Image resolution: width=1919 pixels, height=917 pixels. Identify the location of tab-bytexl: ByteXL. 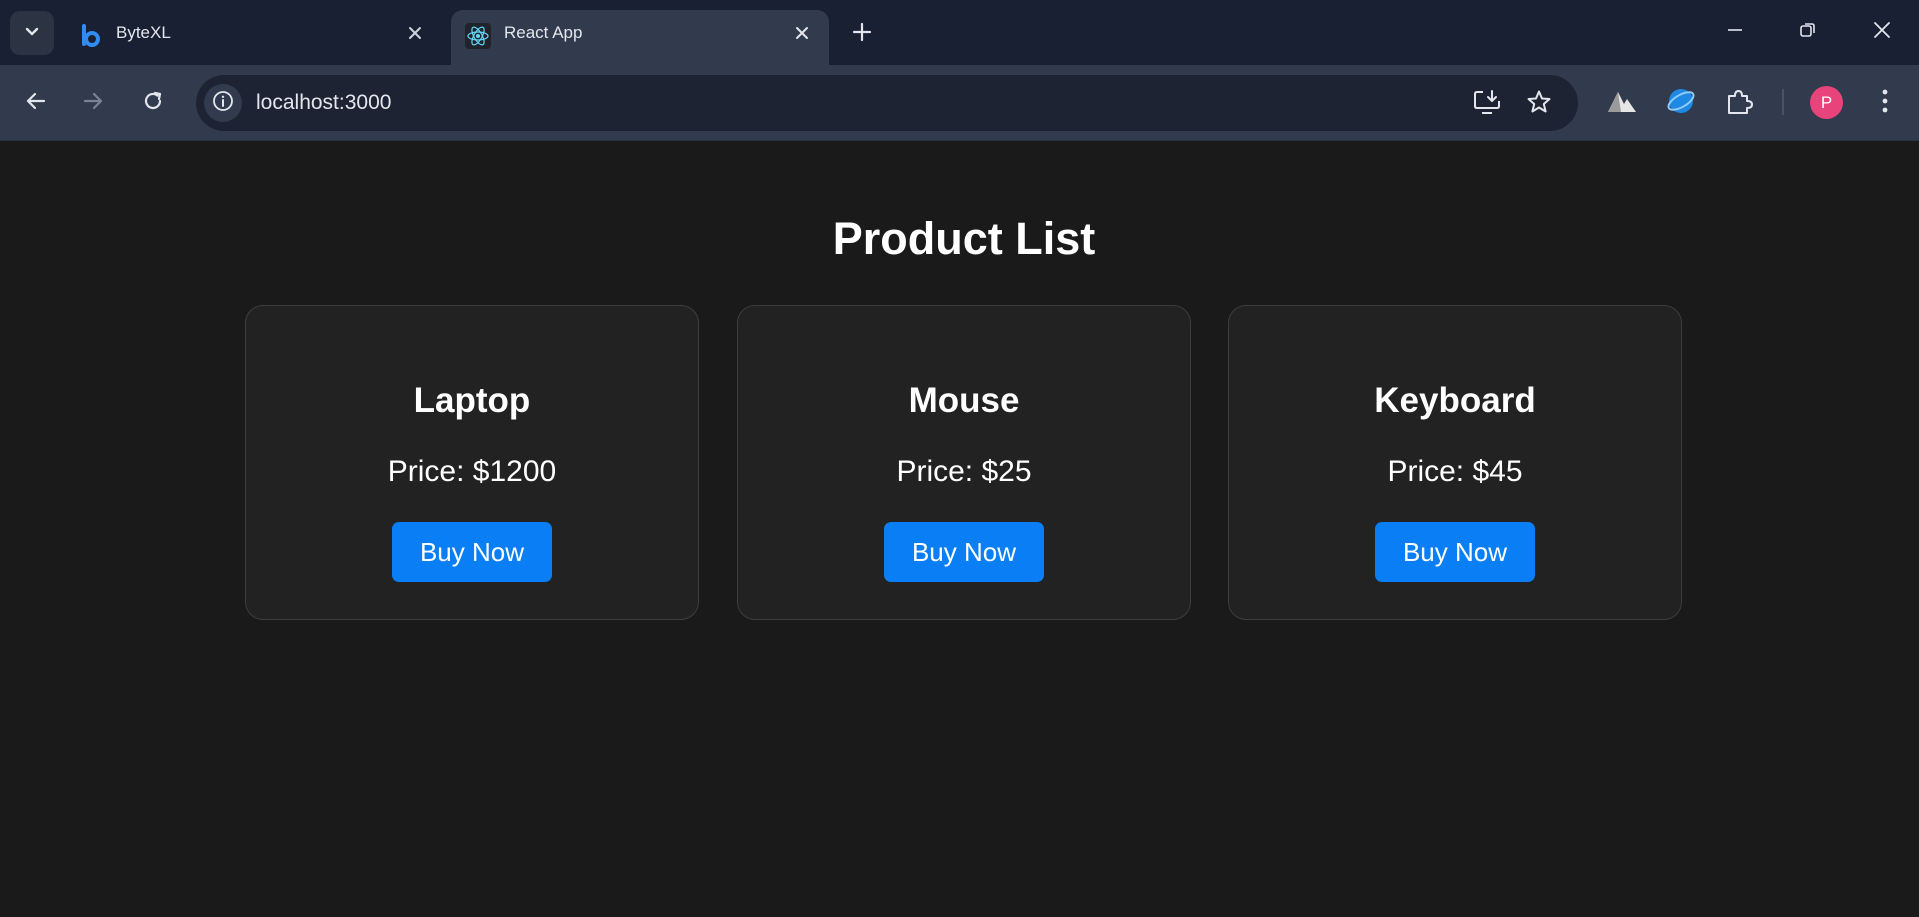
(253, 37).